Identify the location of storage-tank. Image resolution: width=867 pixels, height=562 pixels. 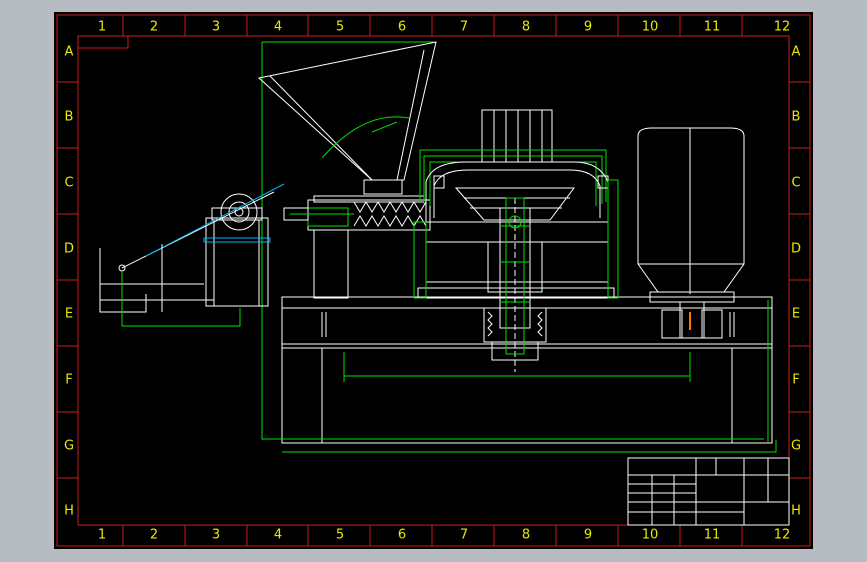
(691, 233).